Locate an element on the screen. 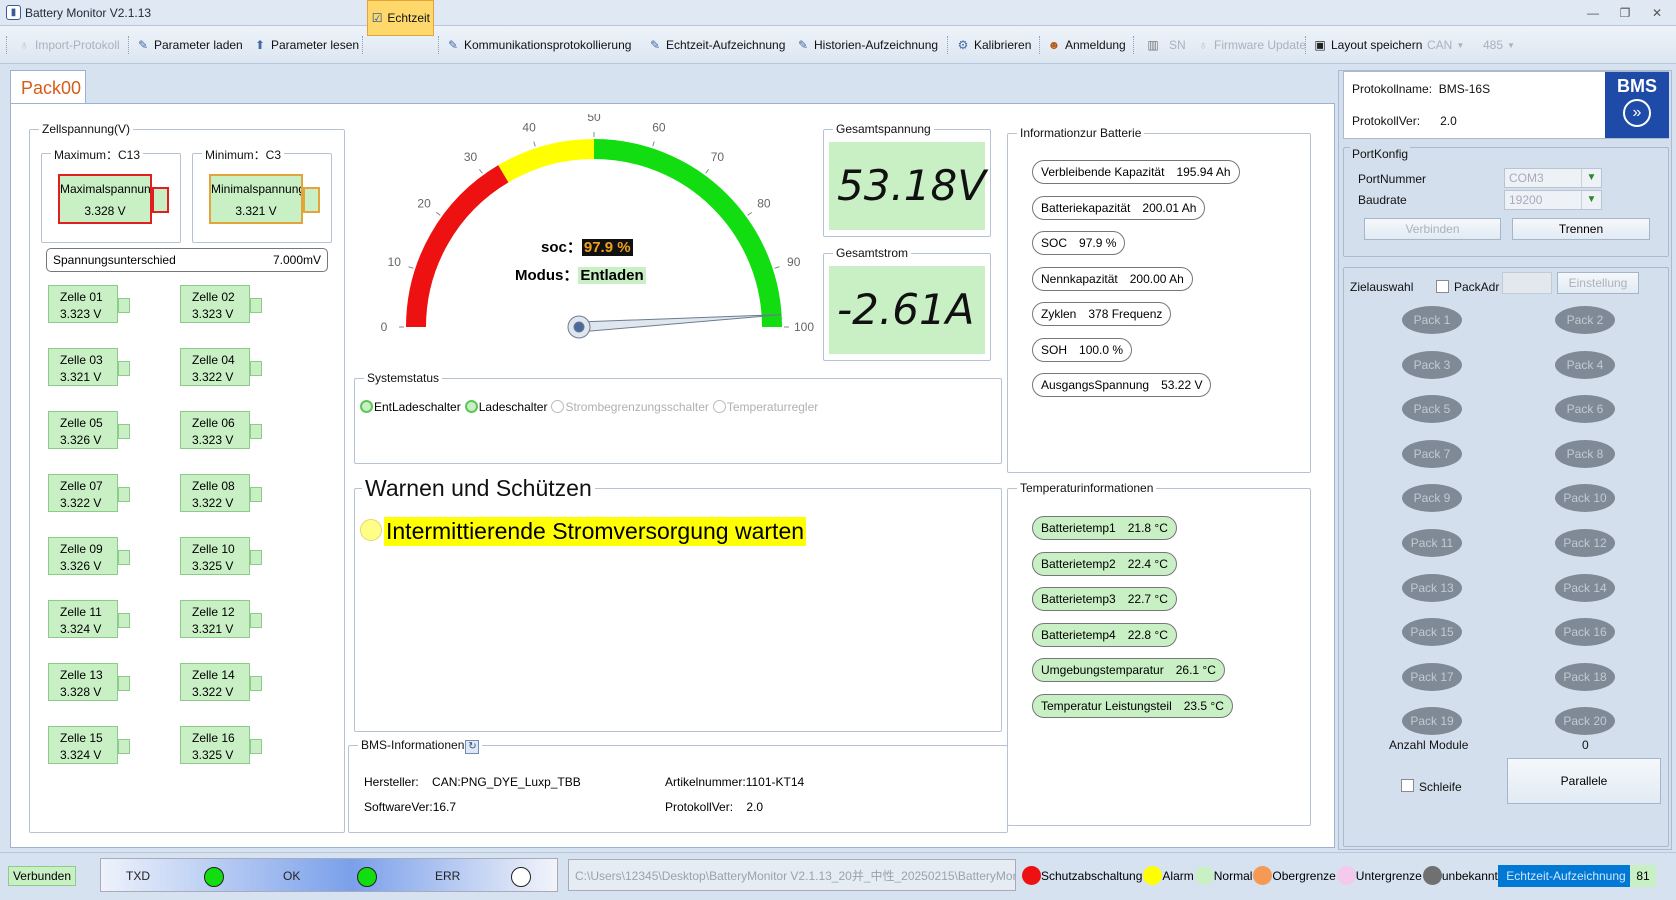 The height and width of the screenshot is (900, 1676). gauge-tick-label: 10 is located at coordinates (395, 262).